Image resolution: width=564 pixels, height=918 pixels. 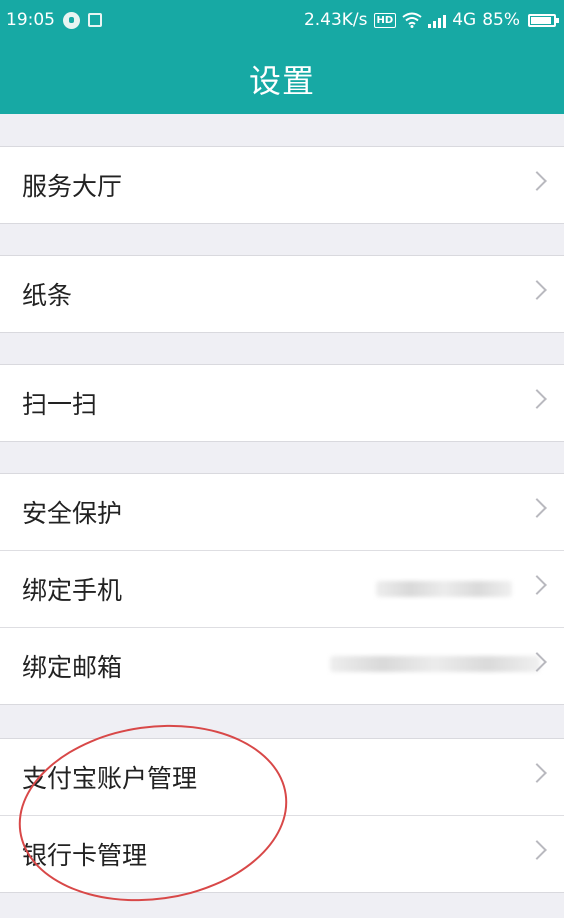 What do you see at coordinates (85, 855) in the screenshot?
I see `settings-item-label: 银行卡管理` at bounding box center [85, 855].